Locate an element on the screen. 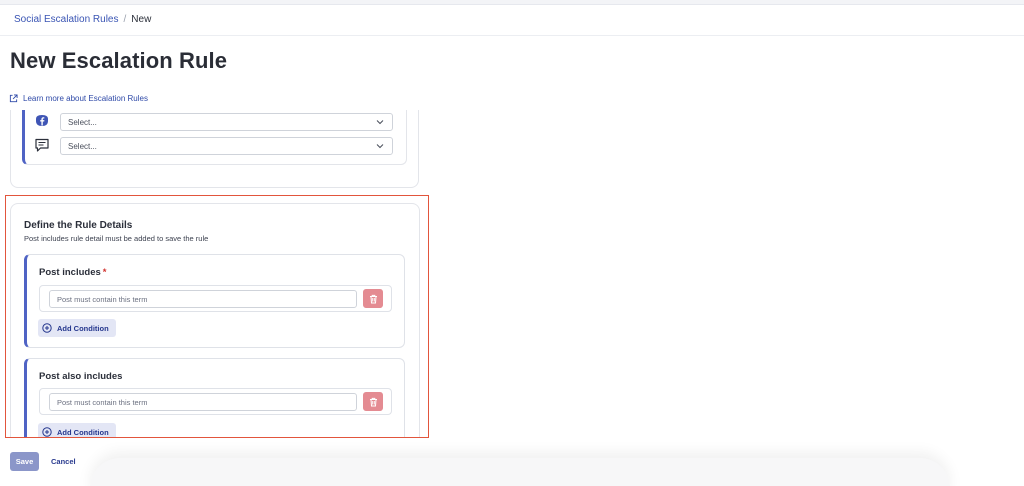 The width and height of the screenshot is (1024, 486). save-button: Save is located at coordinates (24, 461).